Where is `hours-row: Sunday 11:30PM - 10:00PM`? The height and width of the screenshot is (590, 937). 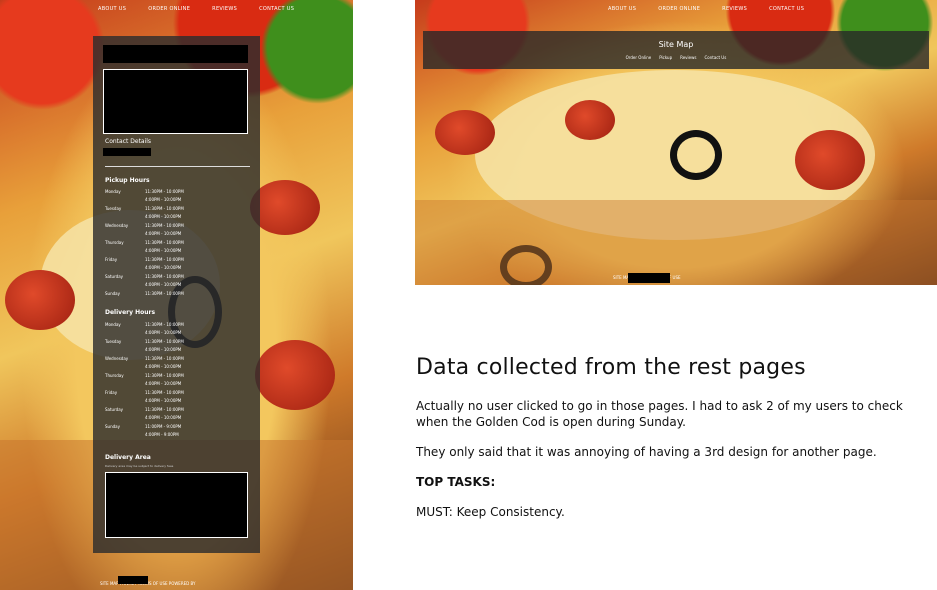
hours-row: Sunday 11:30PM - 10:00PM is located at coordinates (180, 295).